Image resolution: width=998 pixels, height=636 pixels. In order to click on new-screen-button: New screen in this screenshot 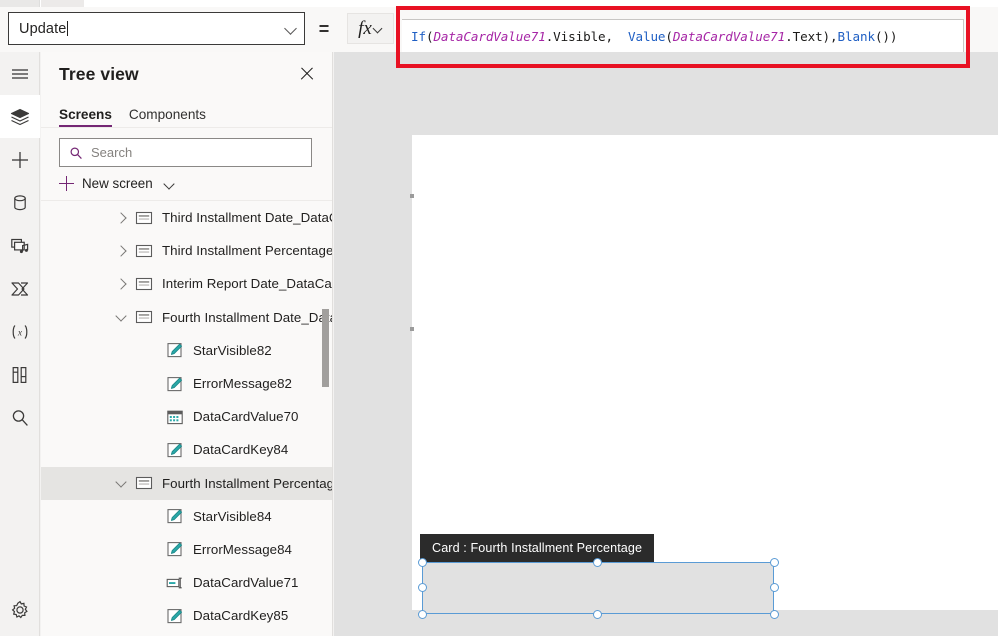, I will do `click(186, 183)`.